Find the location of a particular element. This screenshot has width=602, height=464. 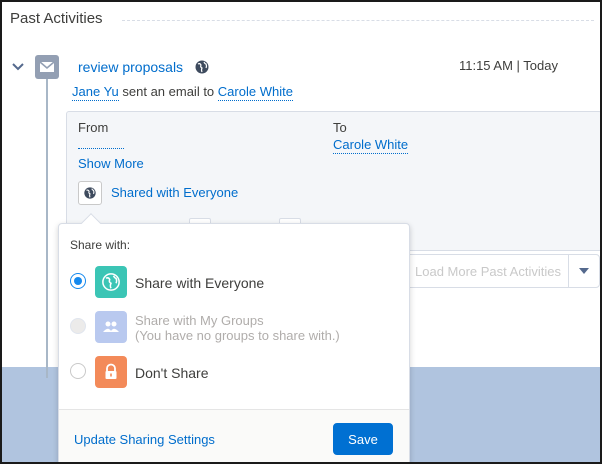

activity-summary: Jane Yu sent an email to Carole White is located at coordinates (182, 92).